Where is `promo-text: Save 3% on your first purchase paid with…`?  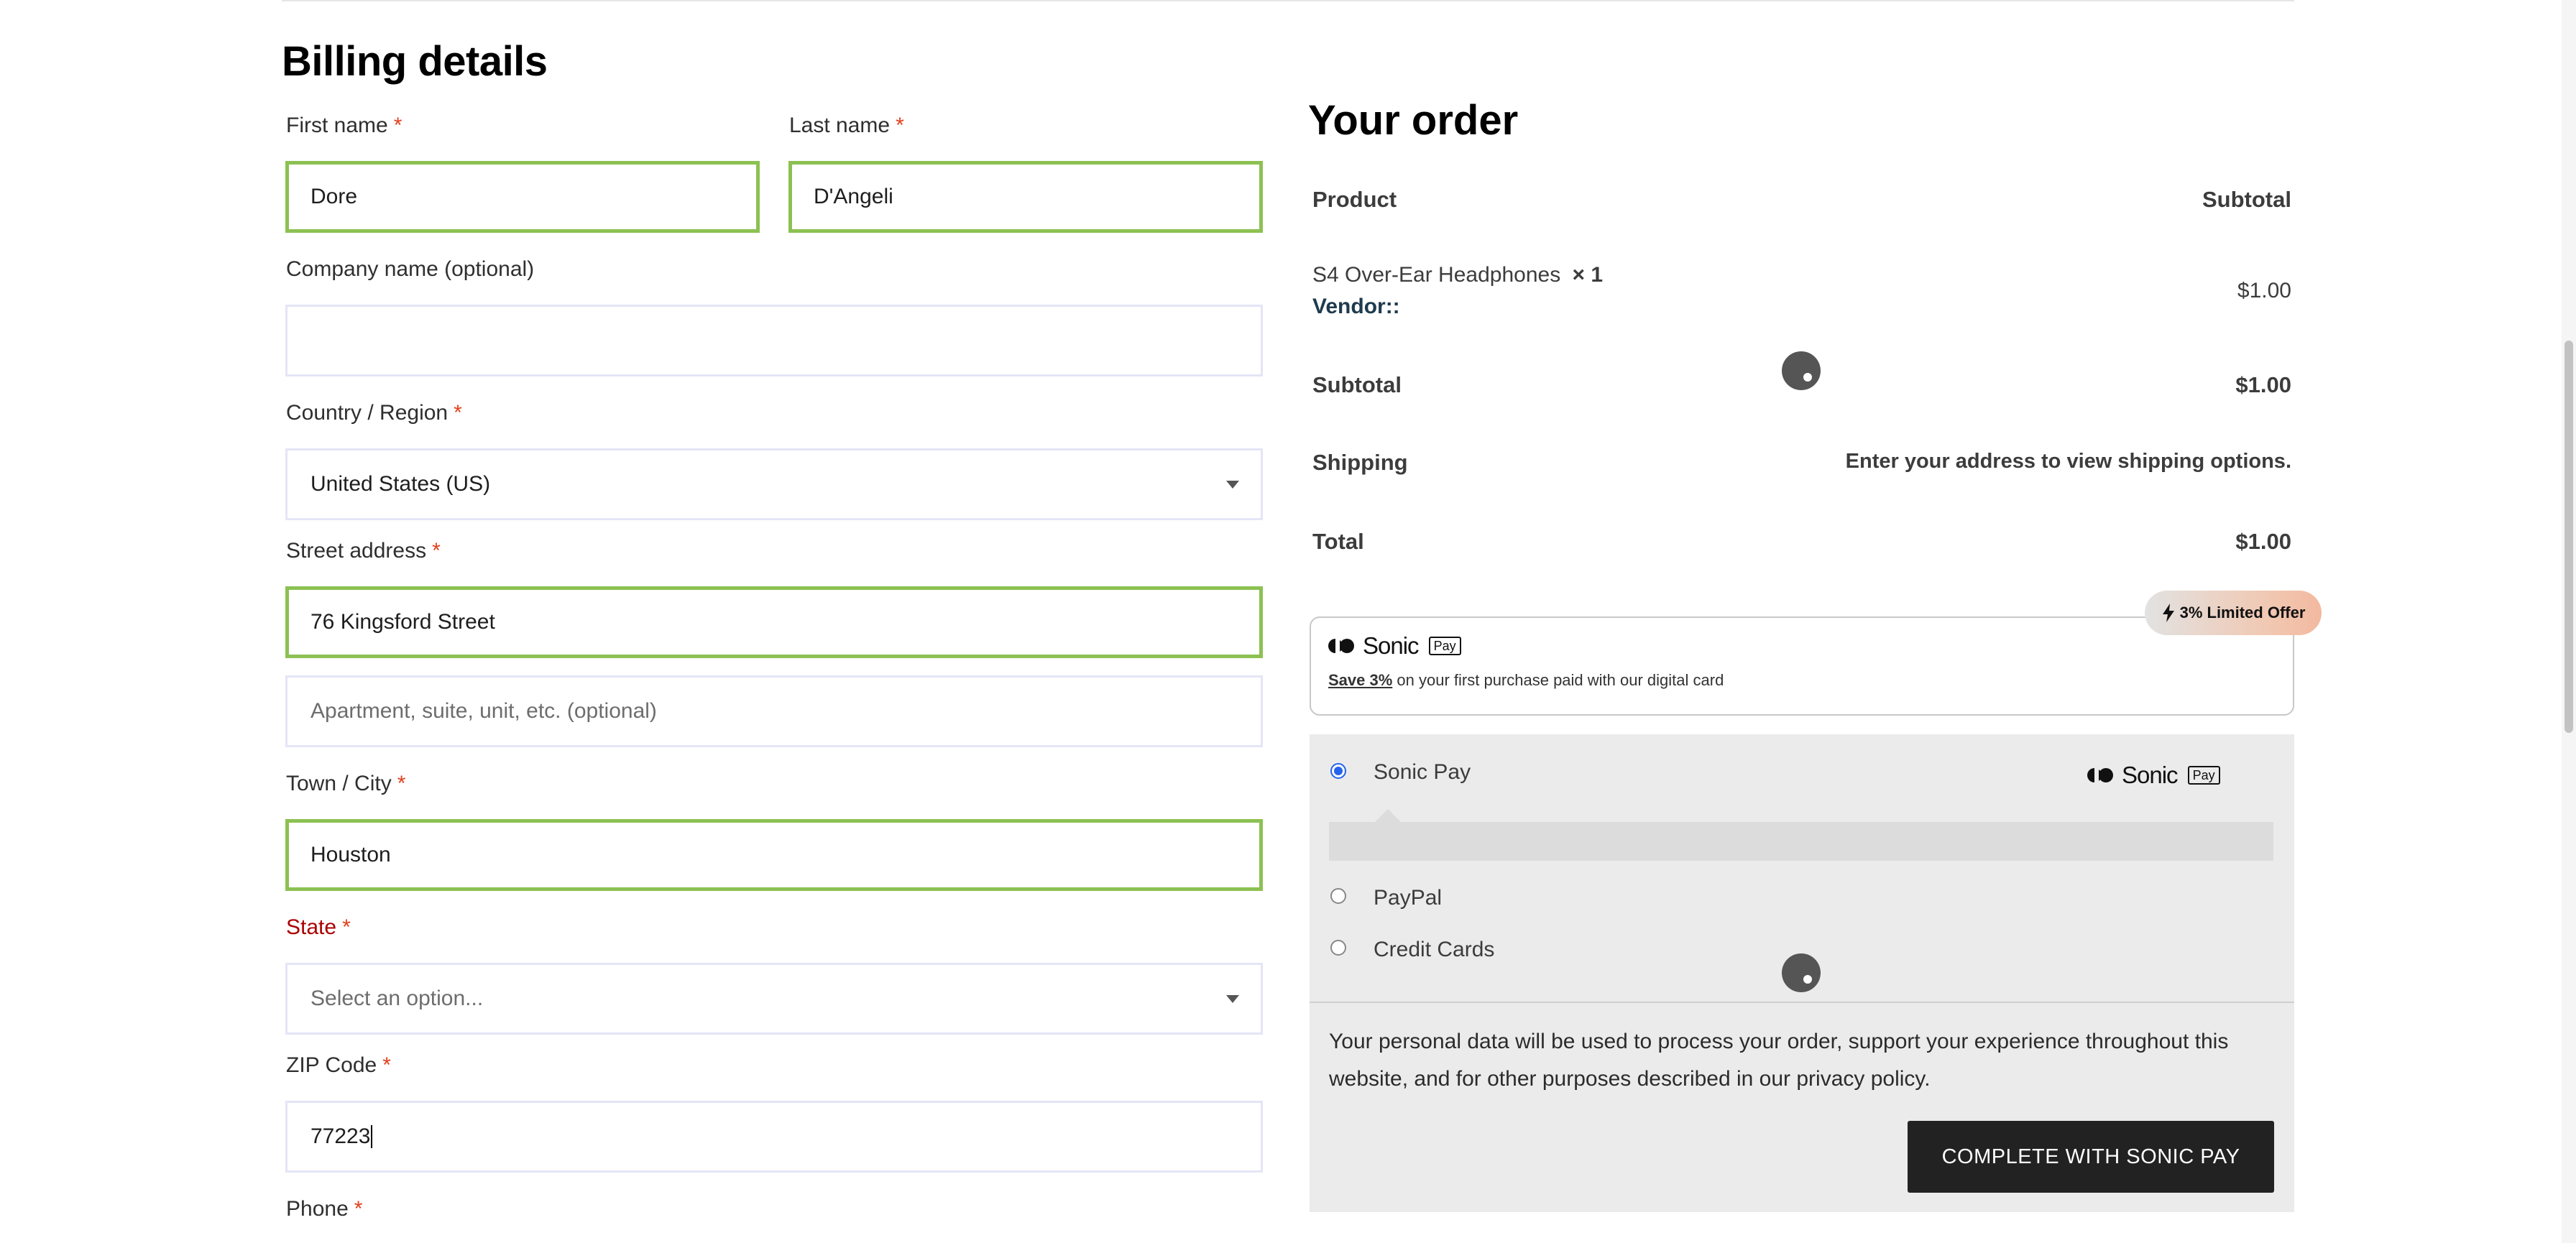
promo-text: Save 3% on your first purchase paid with… is located at coordinates (1526, 680).